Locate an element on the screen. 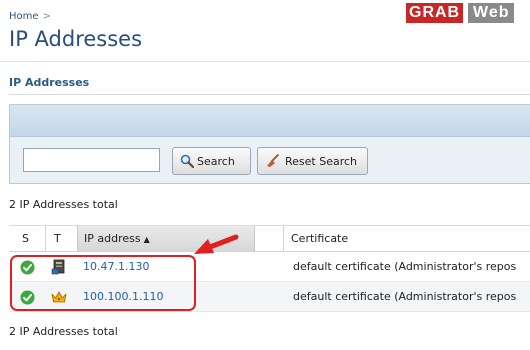  section-divider is located at coordinates (269, 94).